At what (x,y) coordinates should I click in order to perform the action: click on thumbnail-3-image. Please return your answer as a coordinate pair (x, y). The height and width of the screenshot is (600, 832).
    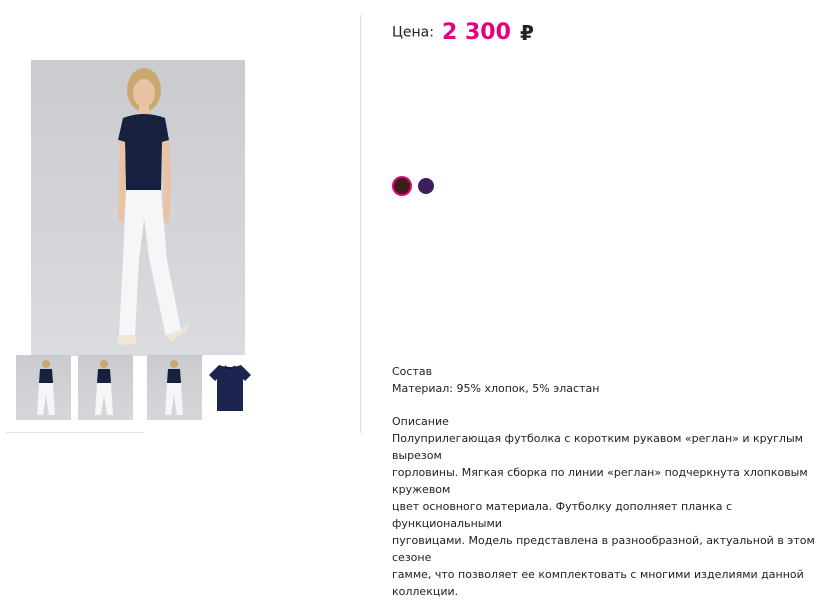
    Looking at the image, I should click on (174, 387).